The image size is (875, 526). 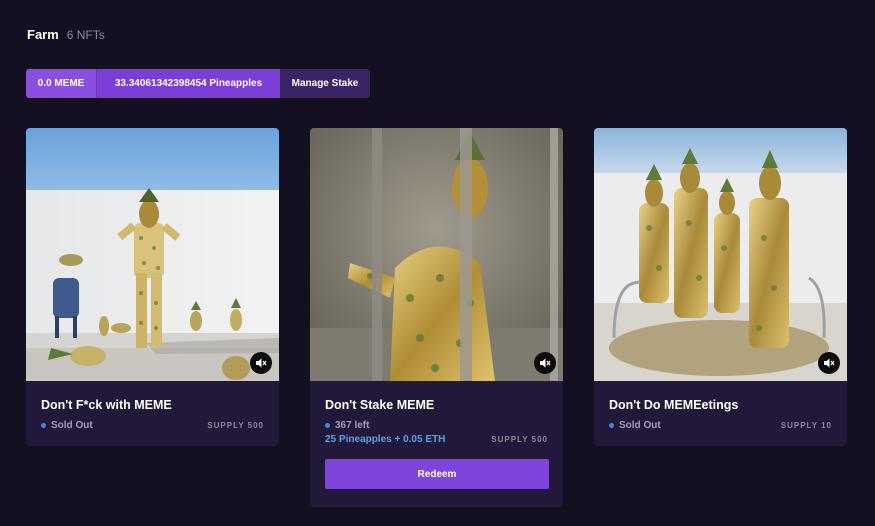 I want to click on price-label: 25 Pineapples + 0.05 ETH, so click(x=385, y=439).